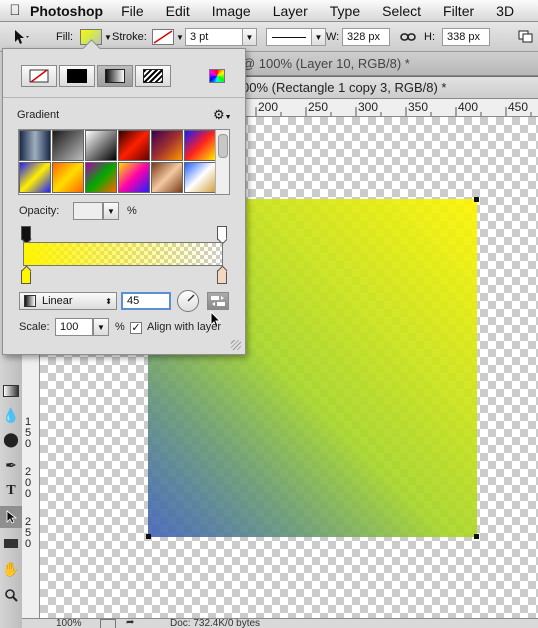 The height and width of the screenshot is (628, 538). What do you see at coordinates (146, 301) in the screenshot?
I see `angle-field: 45` at bounding box center [146, 301].